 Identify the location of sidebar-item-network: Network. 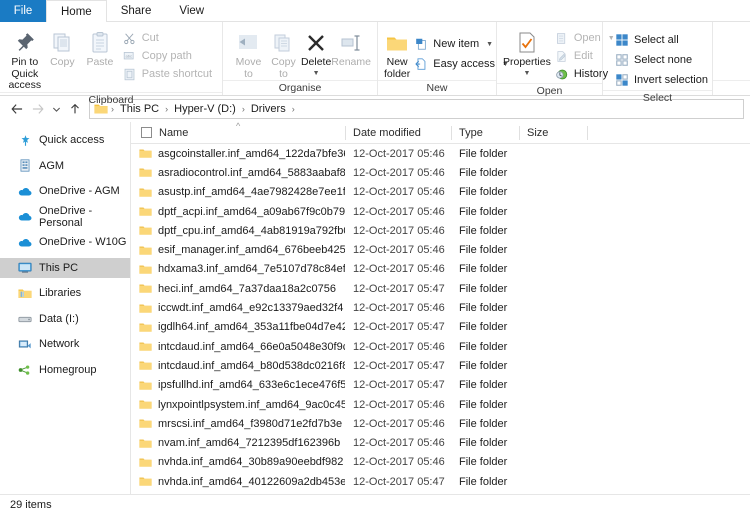
(65, 344).